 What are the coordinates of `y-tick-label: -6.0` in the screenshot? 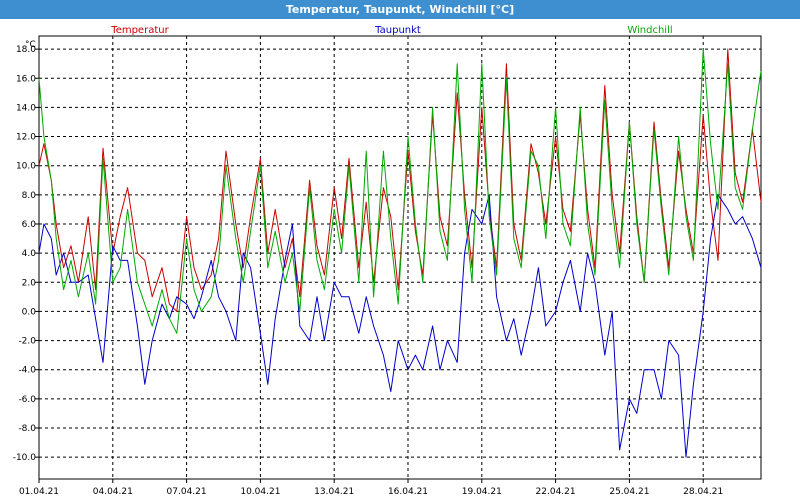 It's located at (27, 400).